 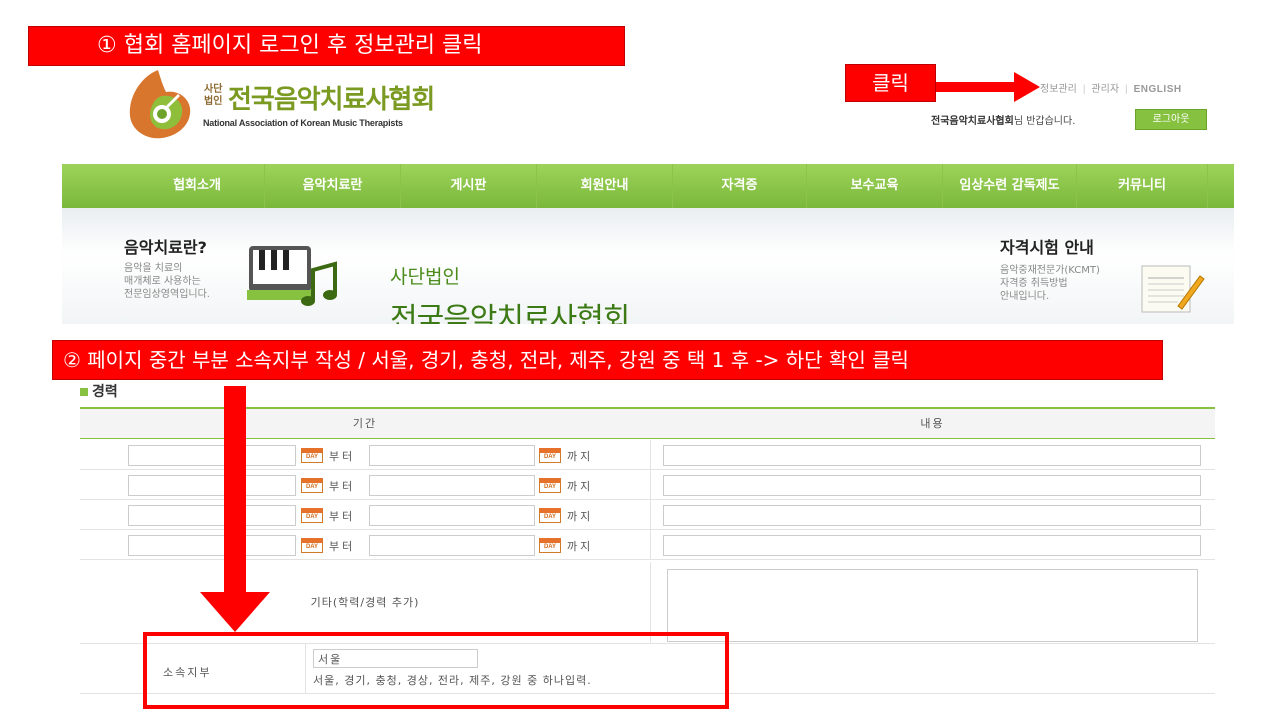 I want to click on career-section-title: 경력, so click(x=99, y=391).